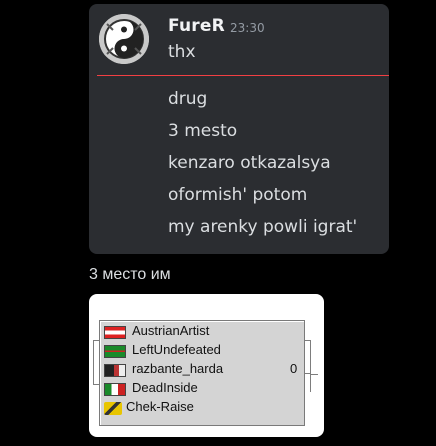 The height and width of the screenshot is (446, 436). What do you see at coordinates (113, 408) in the screenshot?
I see `yellow-icon` at bounding box center [113, 408].